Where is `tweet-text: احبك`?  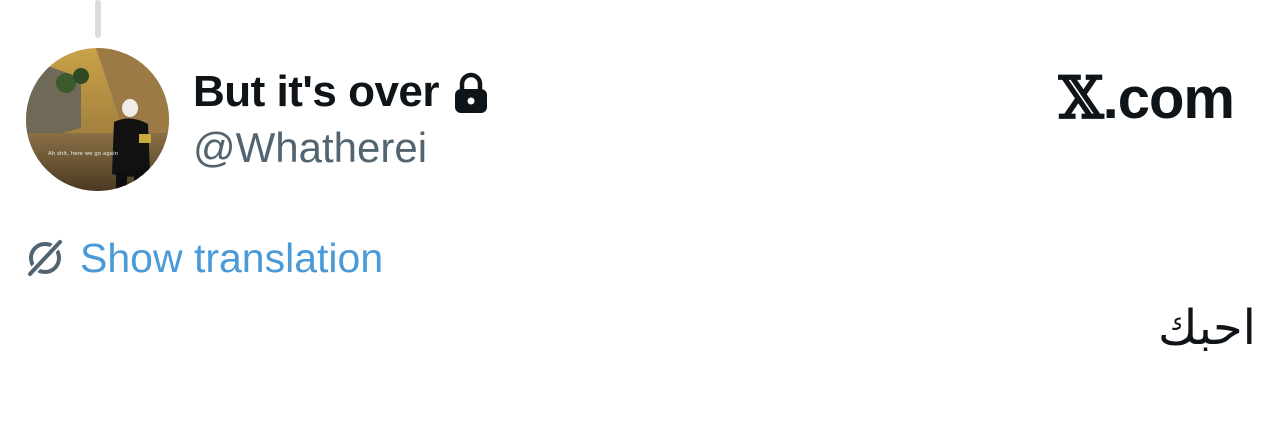 tweet-text: احبك is located at coordinates (1207, 328).